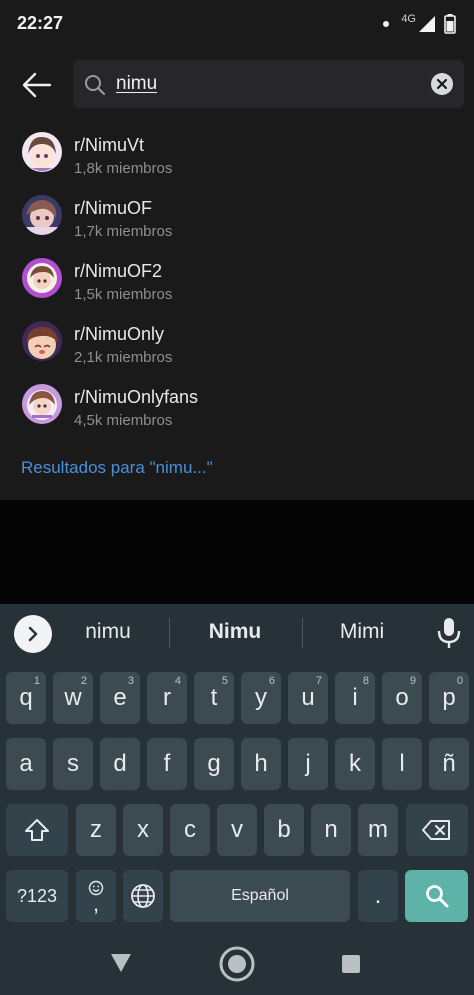 Image resolution: width=474 pixels, height=995 pixels. I want to click on key-label: n, so click(331, 829).